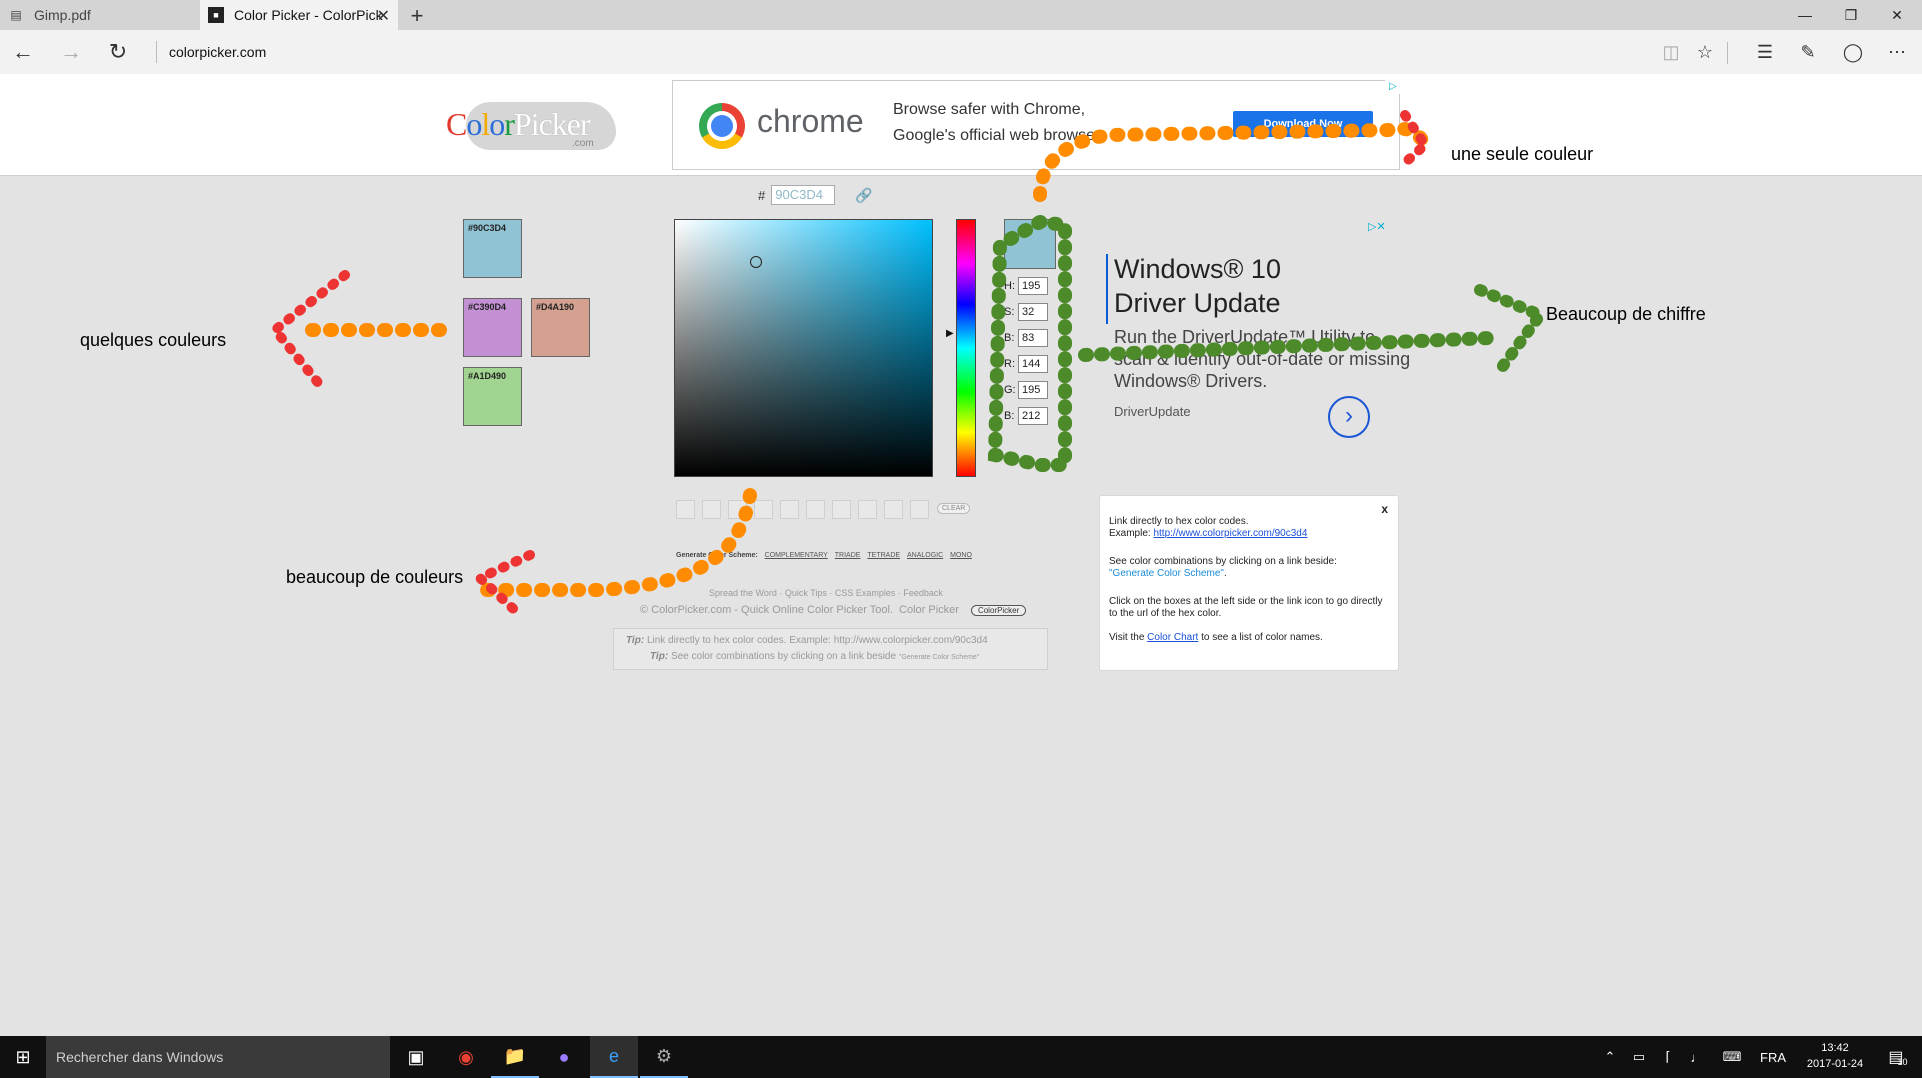 The height and width of the screenshot is (1078, 1922). I want to click on g-value: 195, so click(1033, 390).